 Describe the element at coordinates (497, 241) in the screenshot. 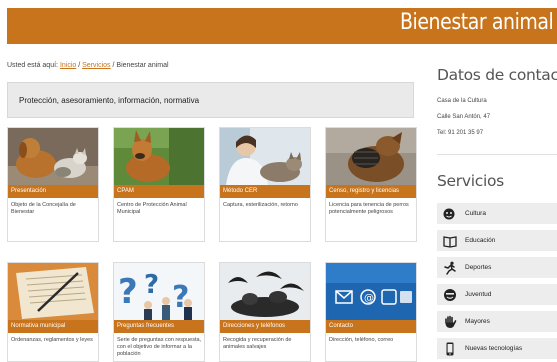

I see `service-item-educacion: Educación` at that location.